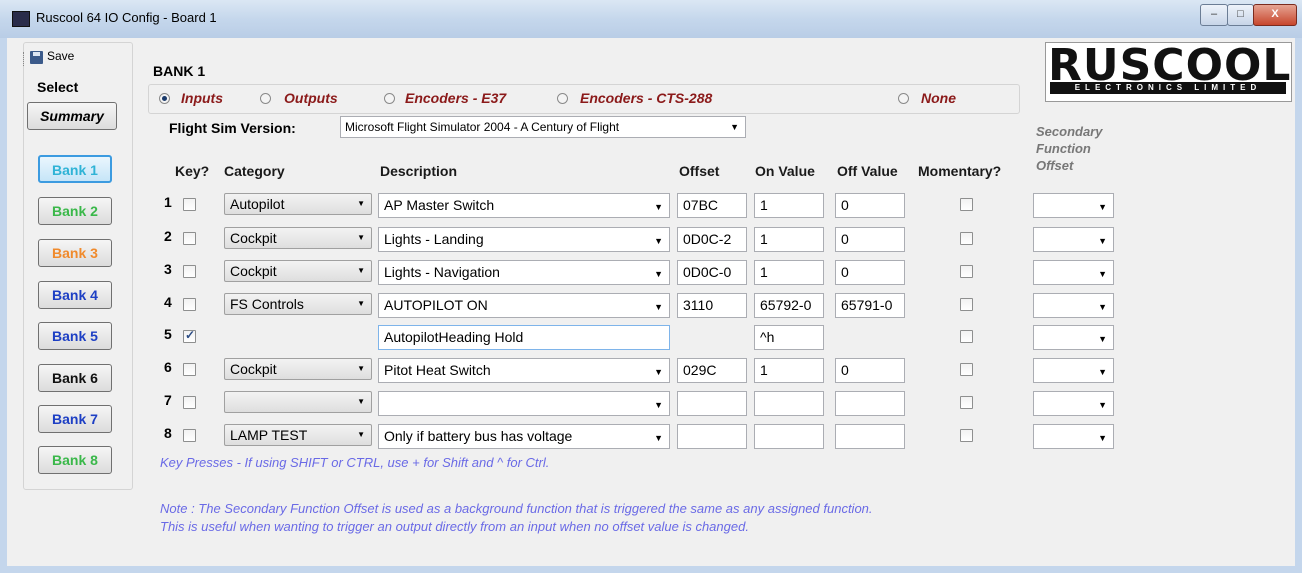  What do you see at coordinates (524, 436) in the screenshot?
I see `description-dropdown: Only if battery bus has voltage ▼` at bounding box center [524, 436].